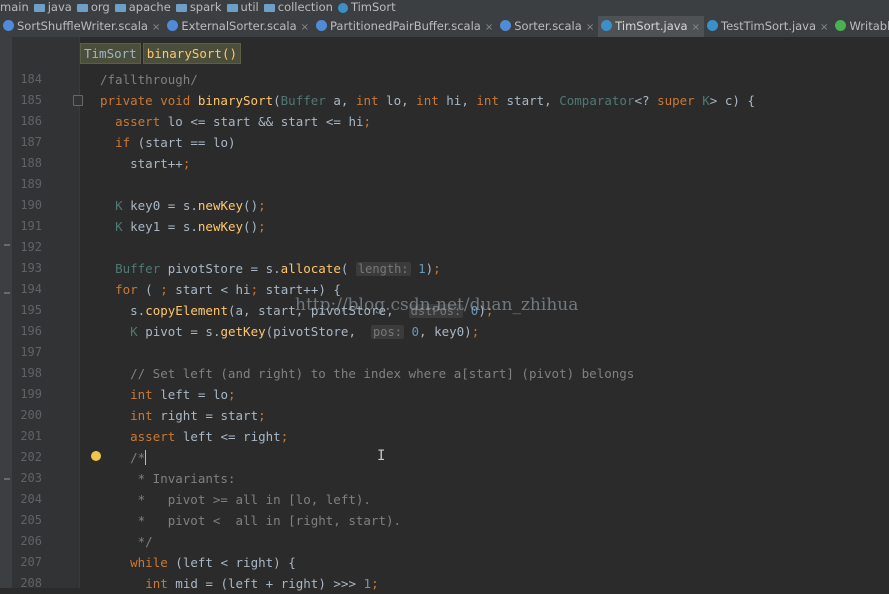 The image size is (889, 594). I want to click on code-line: 186 assert lo <= start && start <= hi;, so click(444, 121).